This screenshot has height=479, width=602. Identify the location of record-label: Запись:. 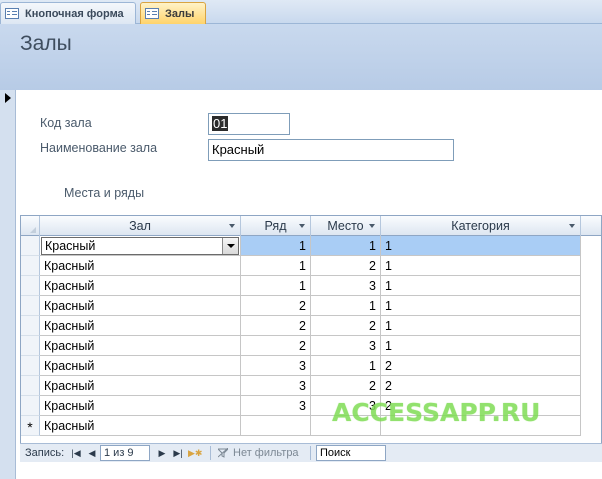
(45, 453).